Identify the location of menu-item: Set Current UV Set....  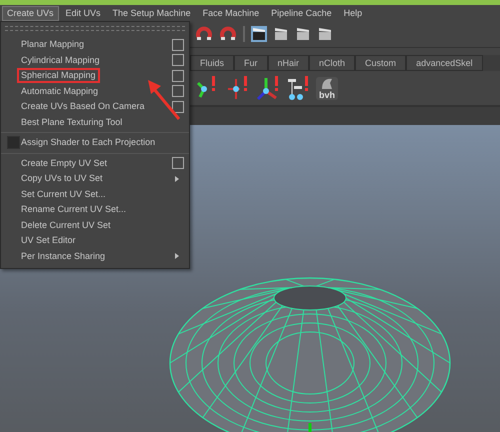
(63, 194).